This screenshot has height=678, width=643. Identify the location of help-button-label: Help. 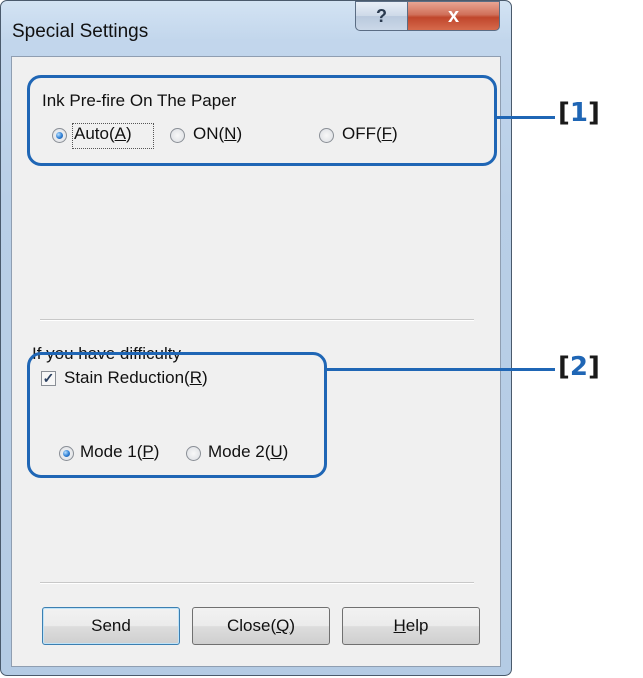
(411, 625).